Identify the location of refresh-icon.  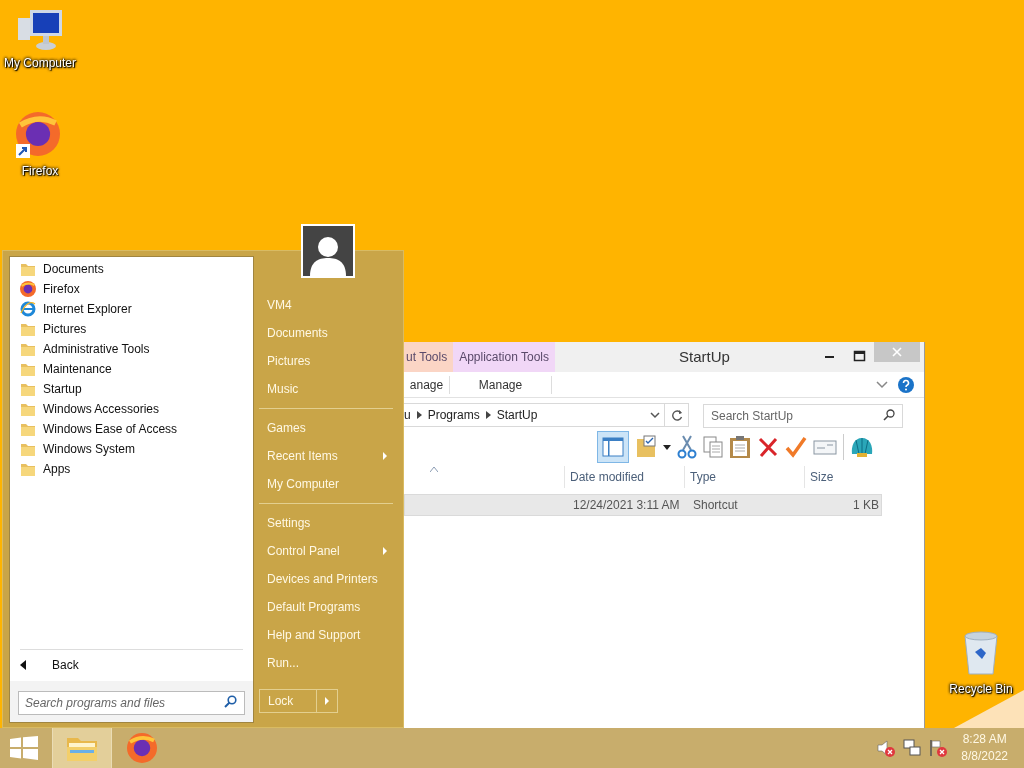
(676, 415).